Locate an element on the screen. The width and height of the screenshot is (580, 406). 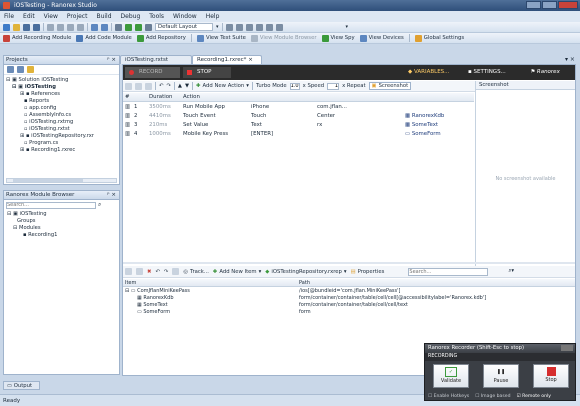
menu-debug: Debug is located at coordinates (131, 16).